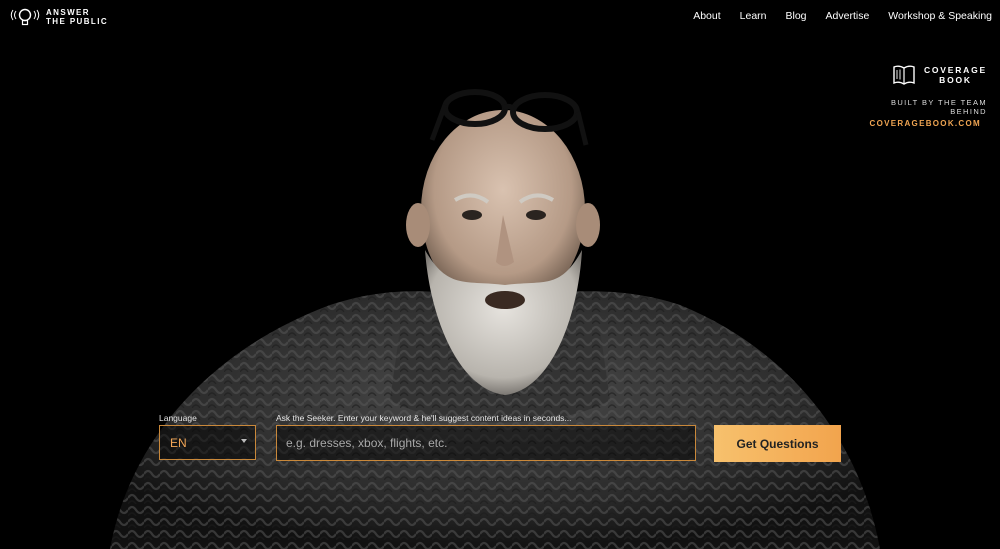 The height and width of the screenshot is (549, 1000). Describe the element at coordinates (68, 12) in the screenshot. I see `logo-line-1: ANSWER` at that location.